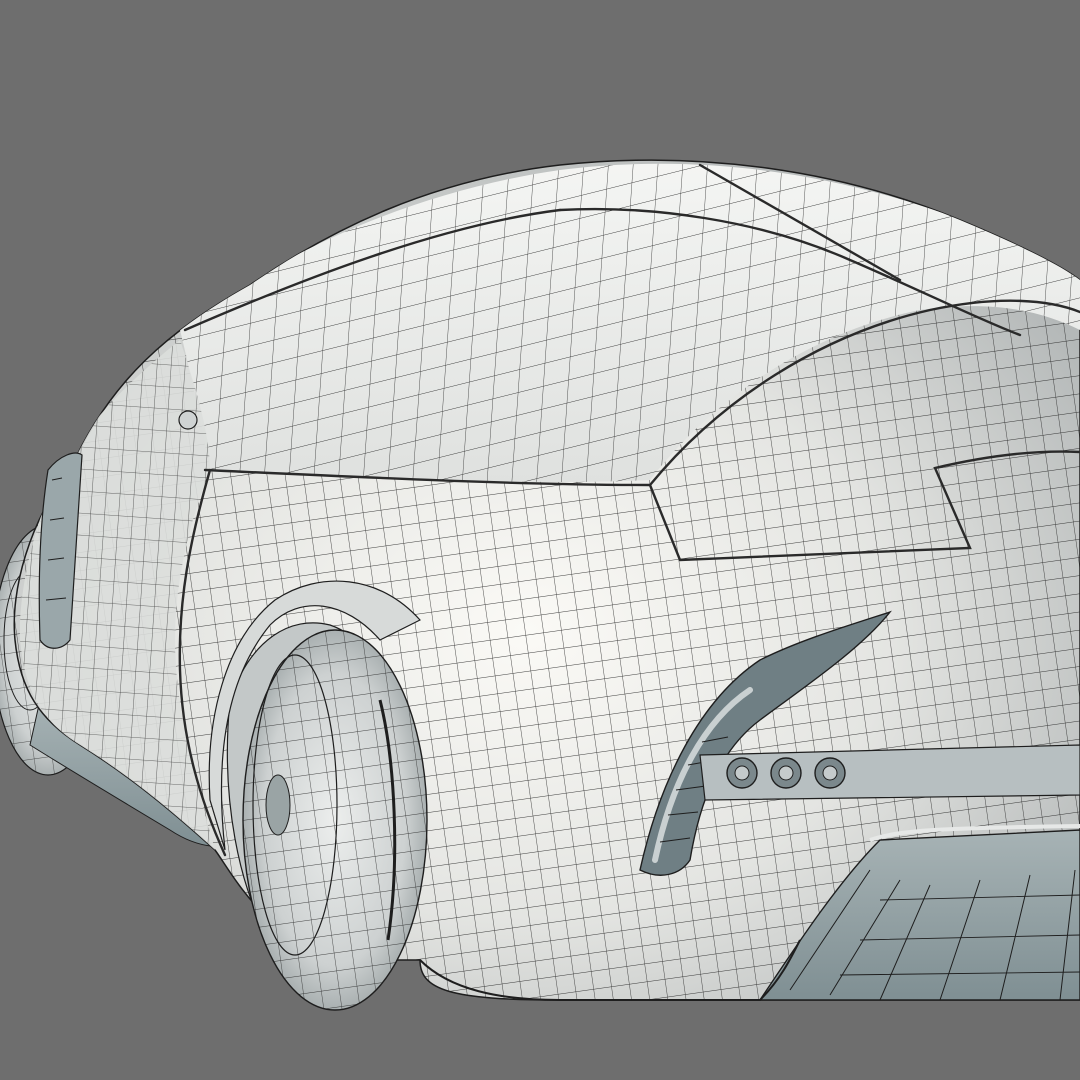  I want to click on tail-light-lamps, so click(786, 773).